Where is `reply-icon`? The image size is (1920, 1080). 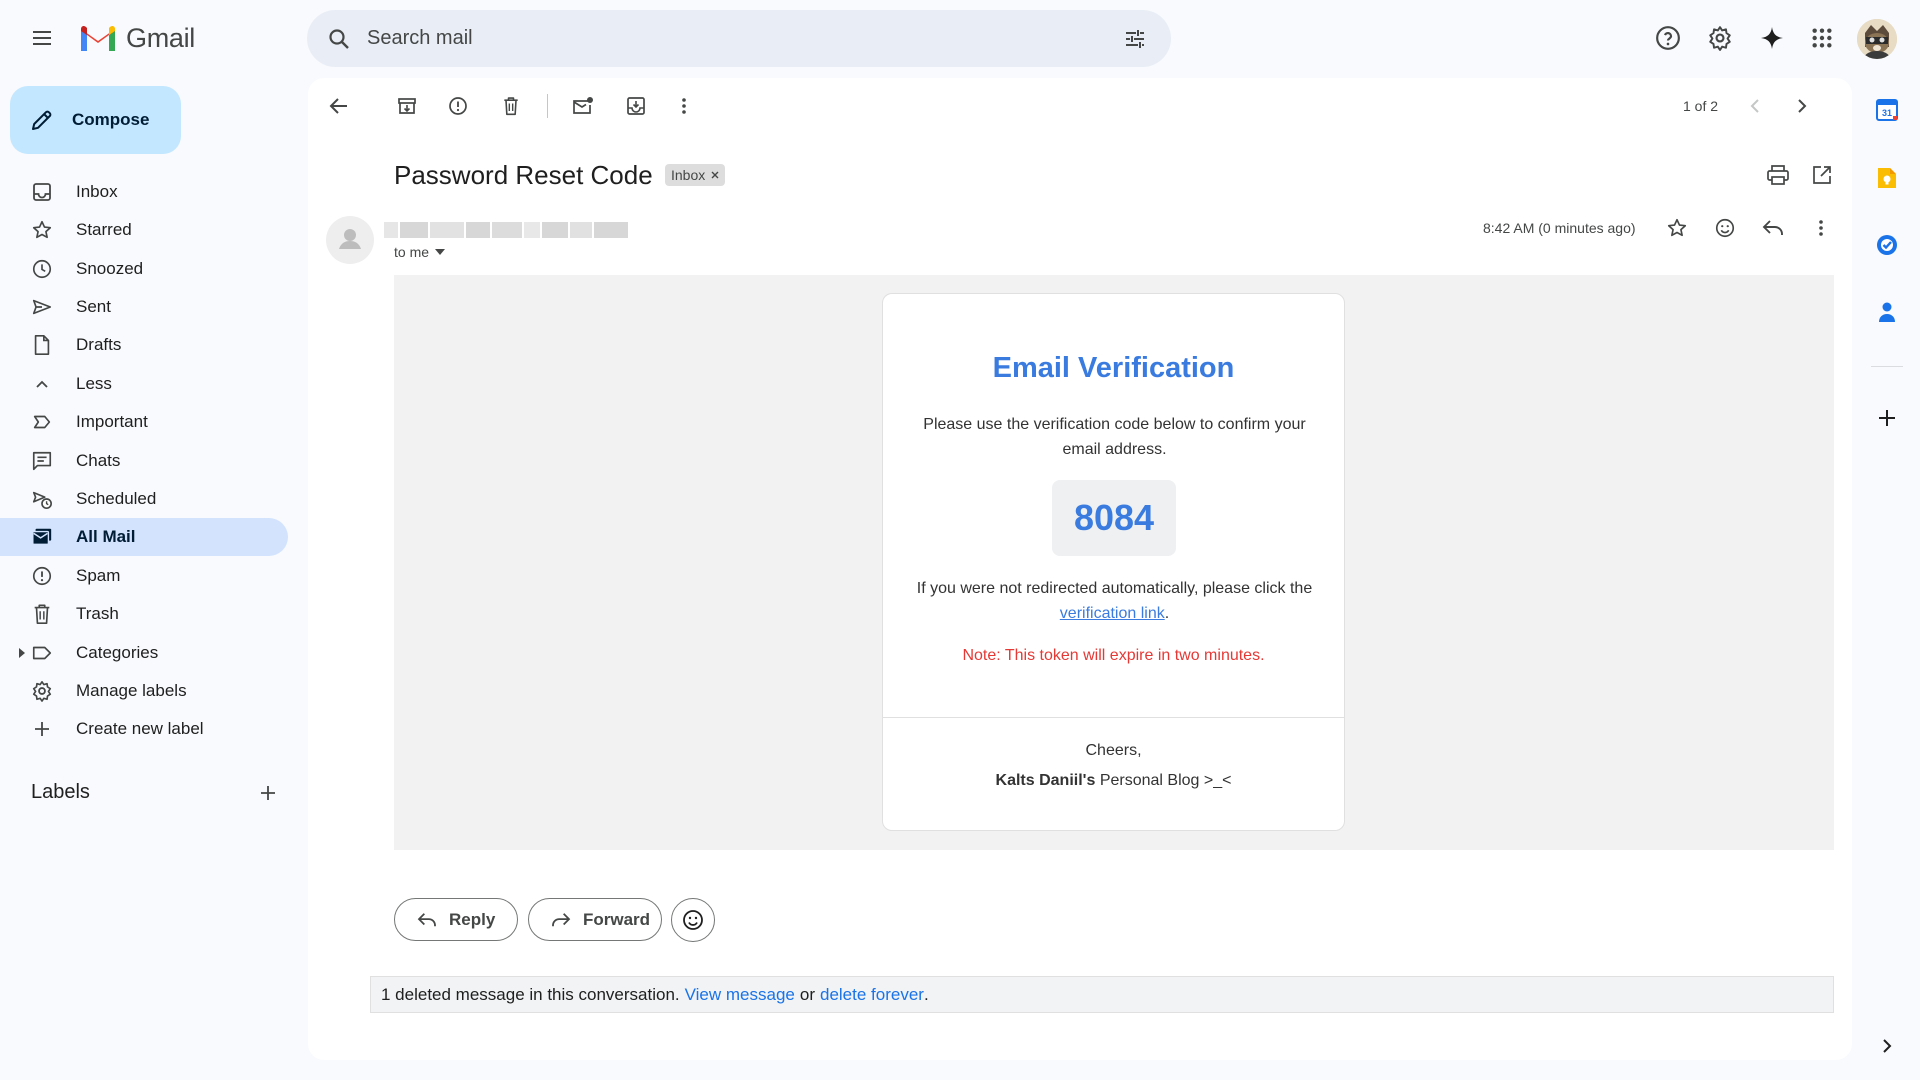 reply-icon is located at coordinates (427, 920).